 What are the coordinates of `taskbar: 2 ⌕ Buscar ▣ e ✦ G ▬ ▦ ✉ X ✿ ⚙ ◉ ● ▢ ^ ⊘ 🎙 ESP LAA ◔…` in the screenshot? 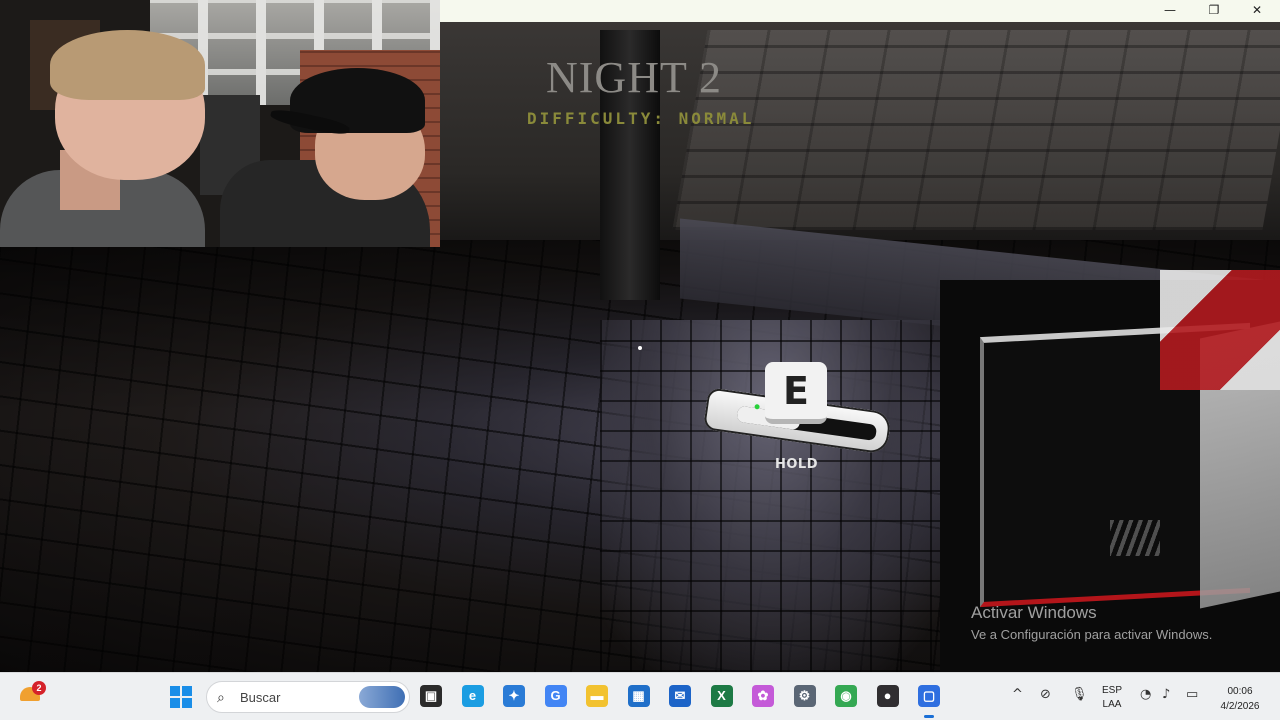 It's located at (640, 696).